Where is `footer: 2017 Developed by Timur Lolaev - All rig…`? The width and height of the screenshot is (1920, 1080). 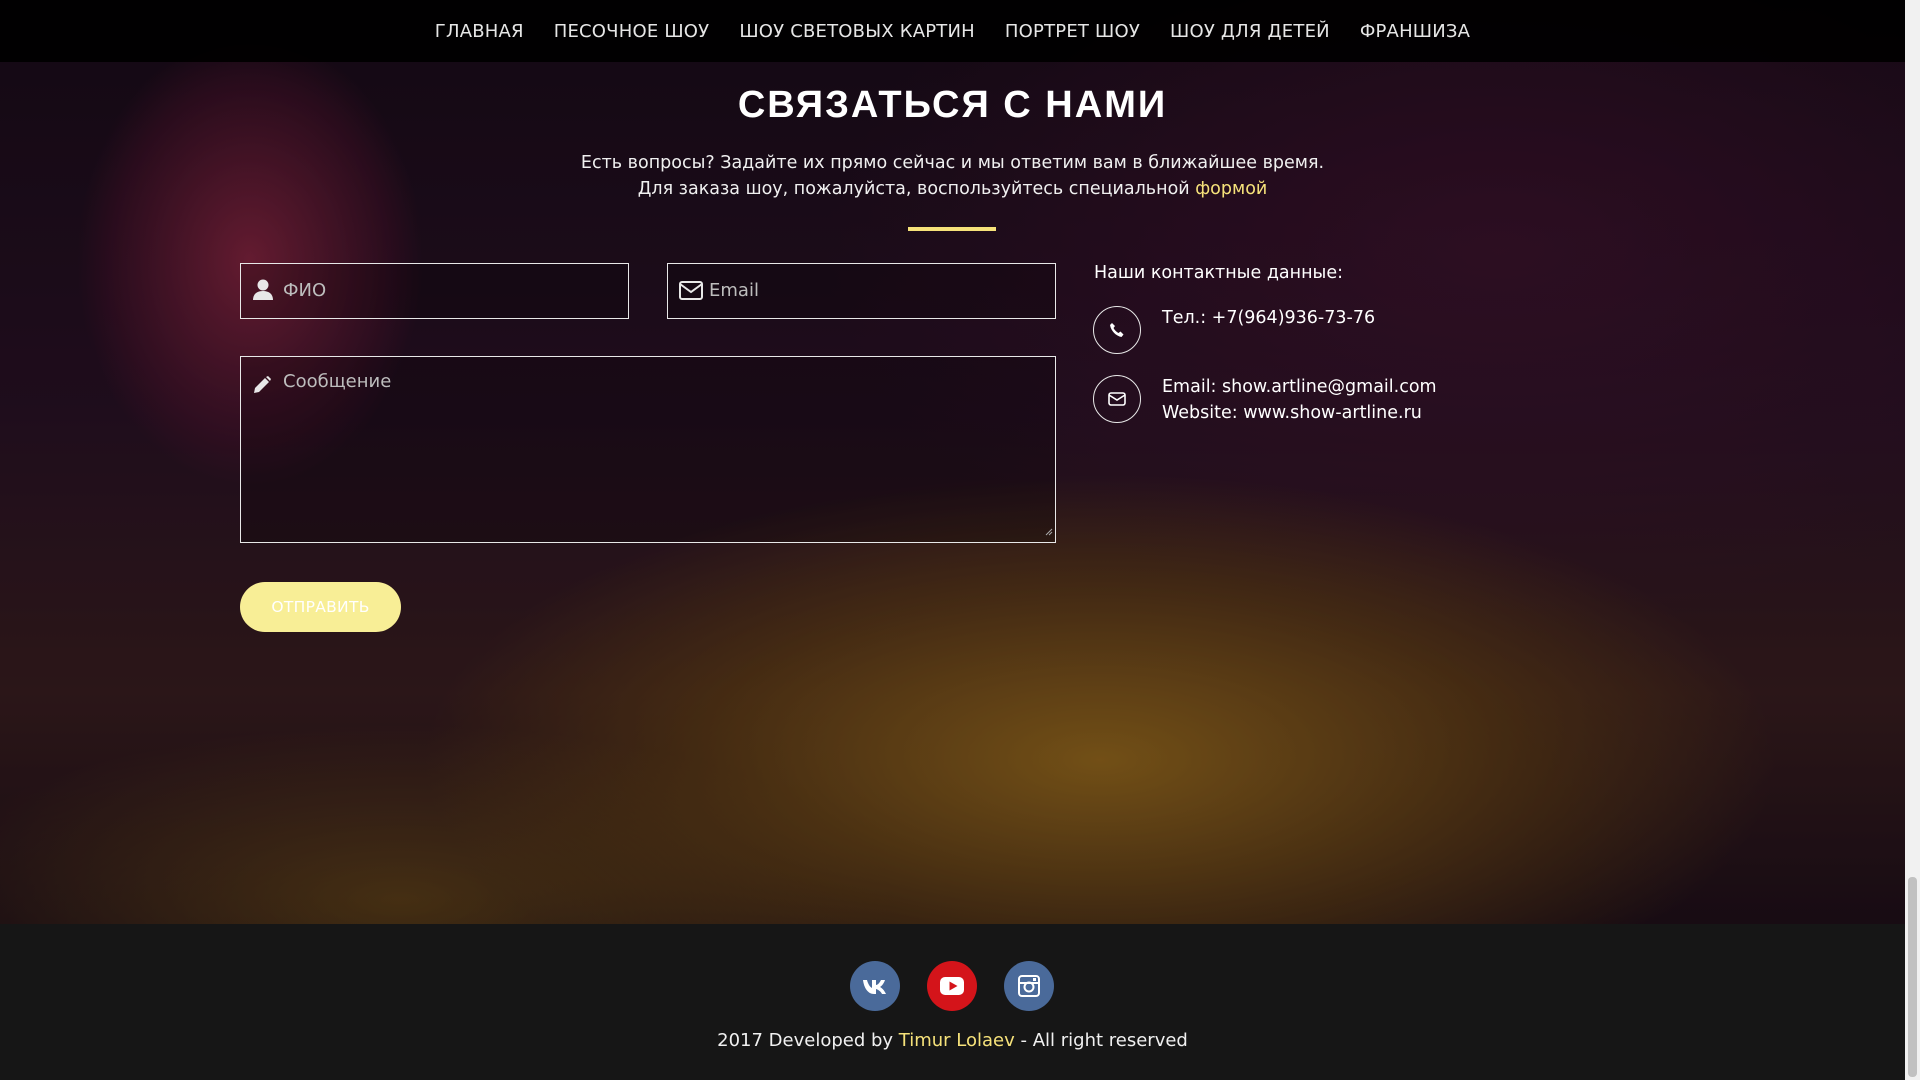
footer: 2017 Developed by Timur Lolaev - All rig… is located at coordinates (952, 1002).